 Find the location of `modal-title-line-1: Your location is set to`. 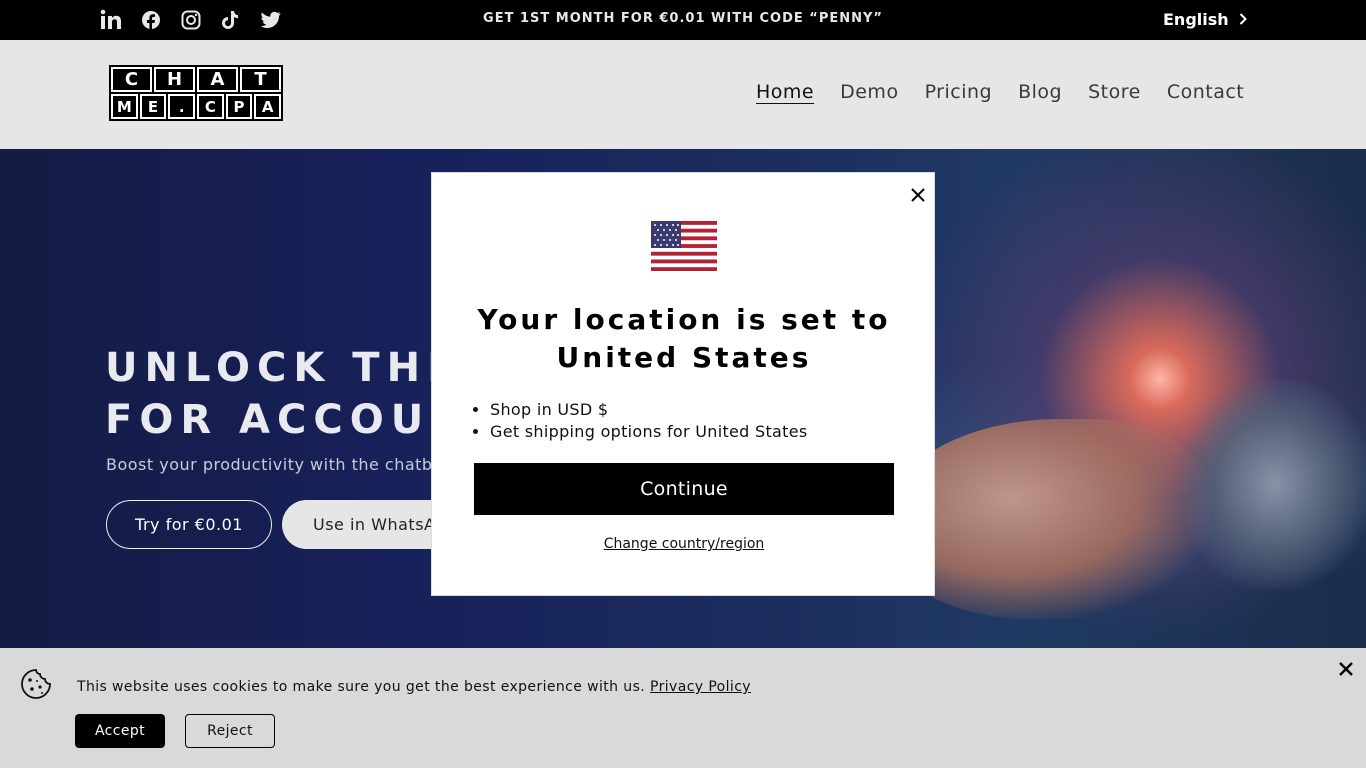

modal-title-line-1: Your location is set to is located at coordinates (684, 319).